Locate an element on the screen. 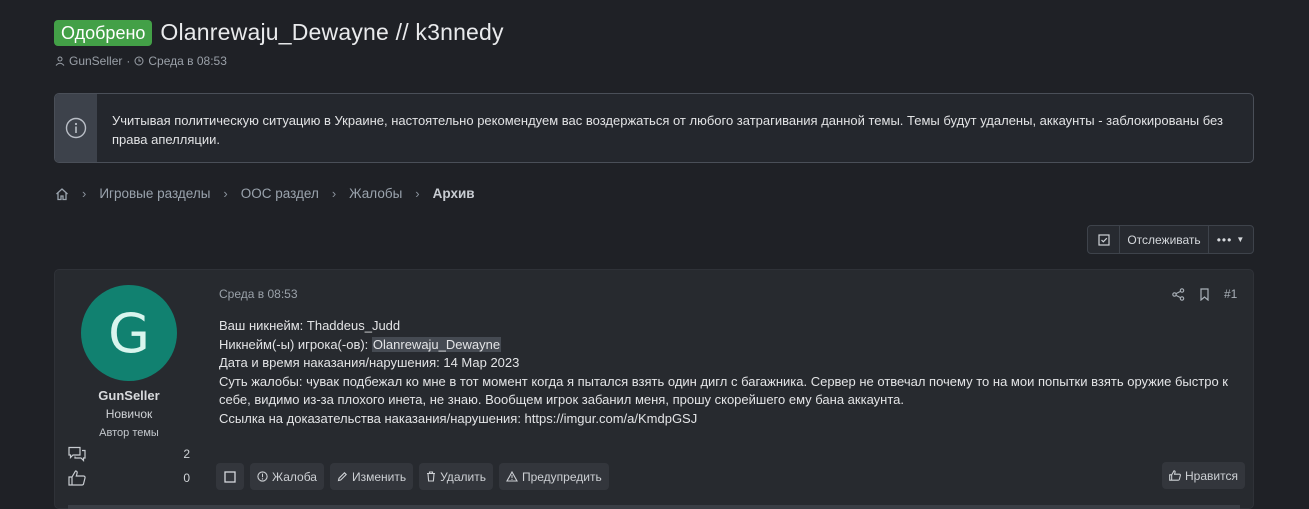  pencil-icon is located at coordinates (342, 477).